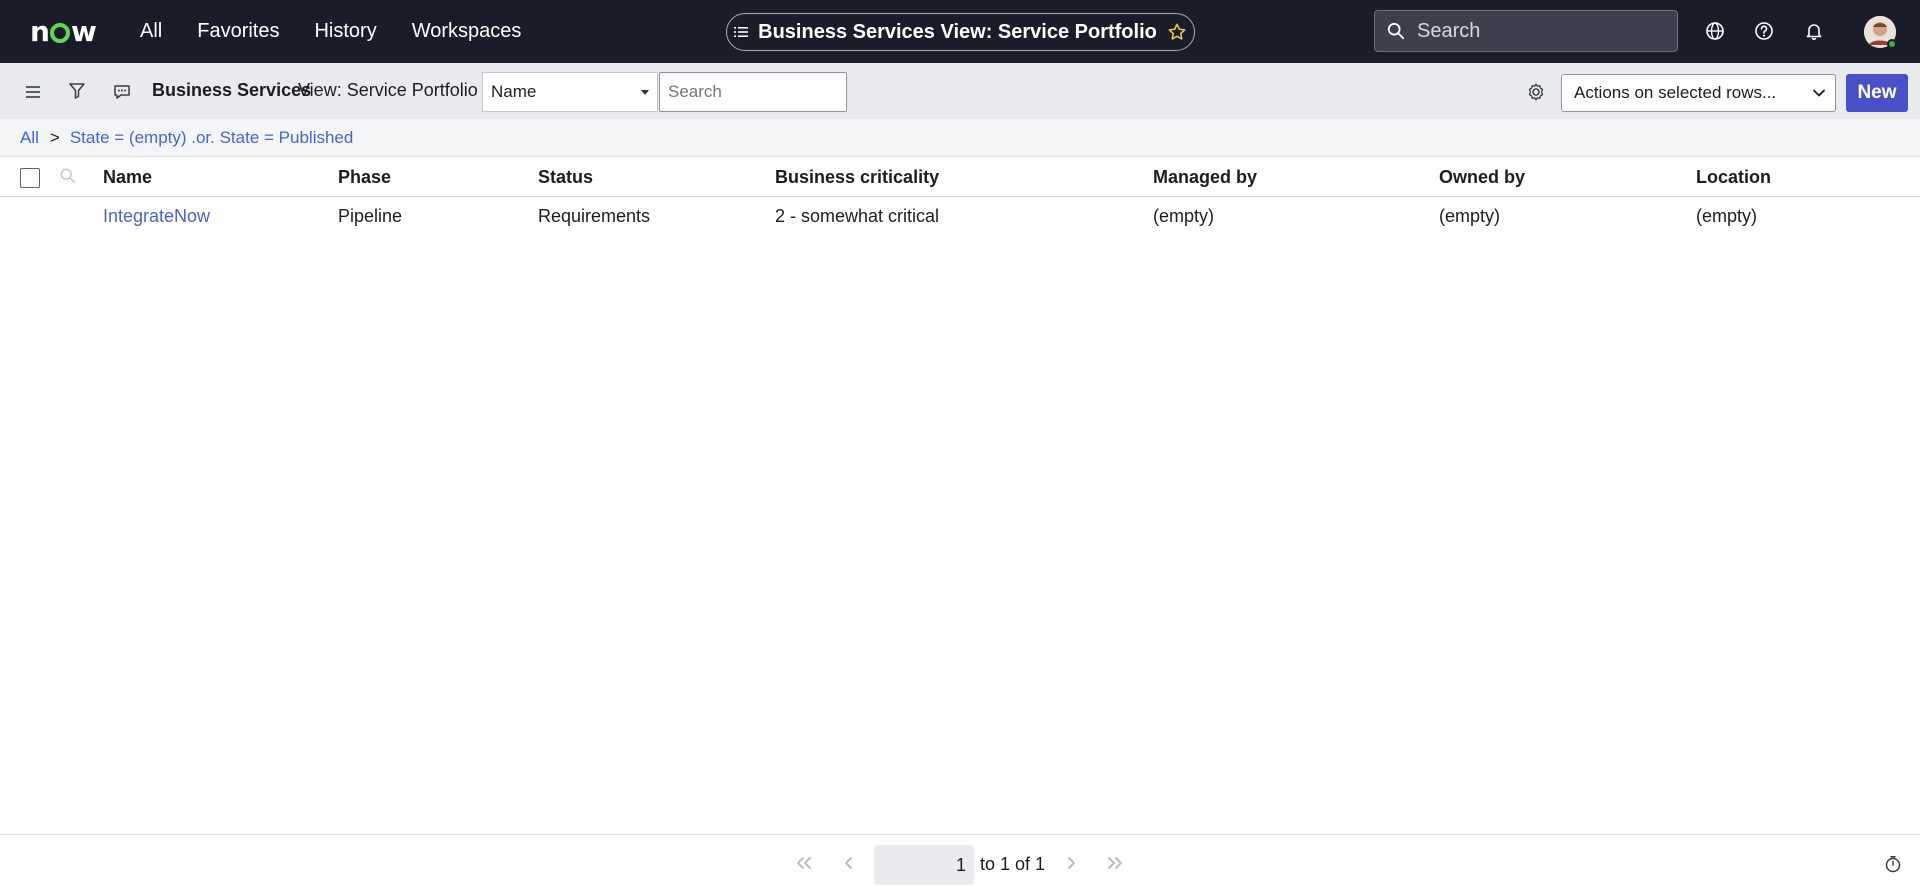  I want to click on globe-icon, so click(1715, 31).